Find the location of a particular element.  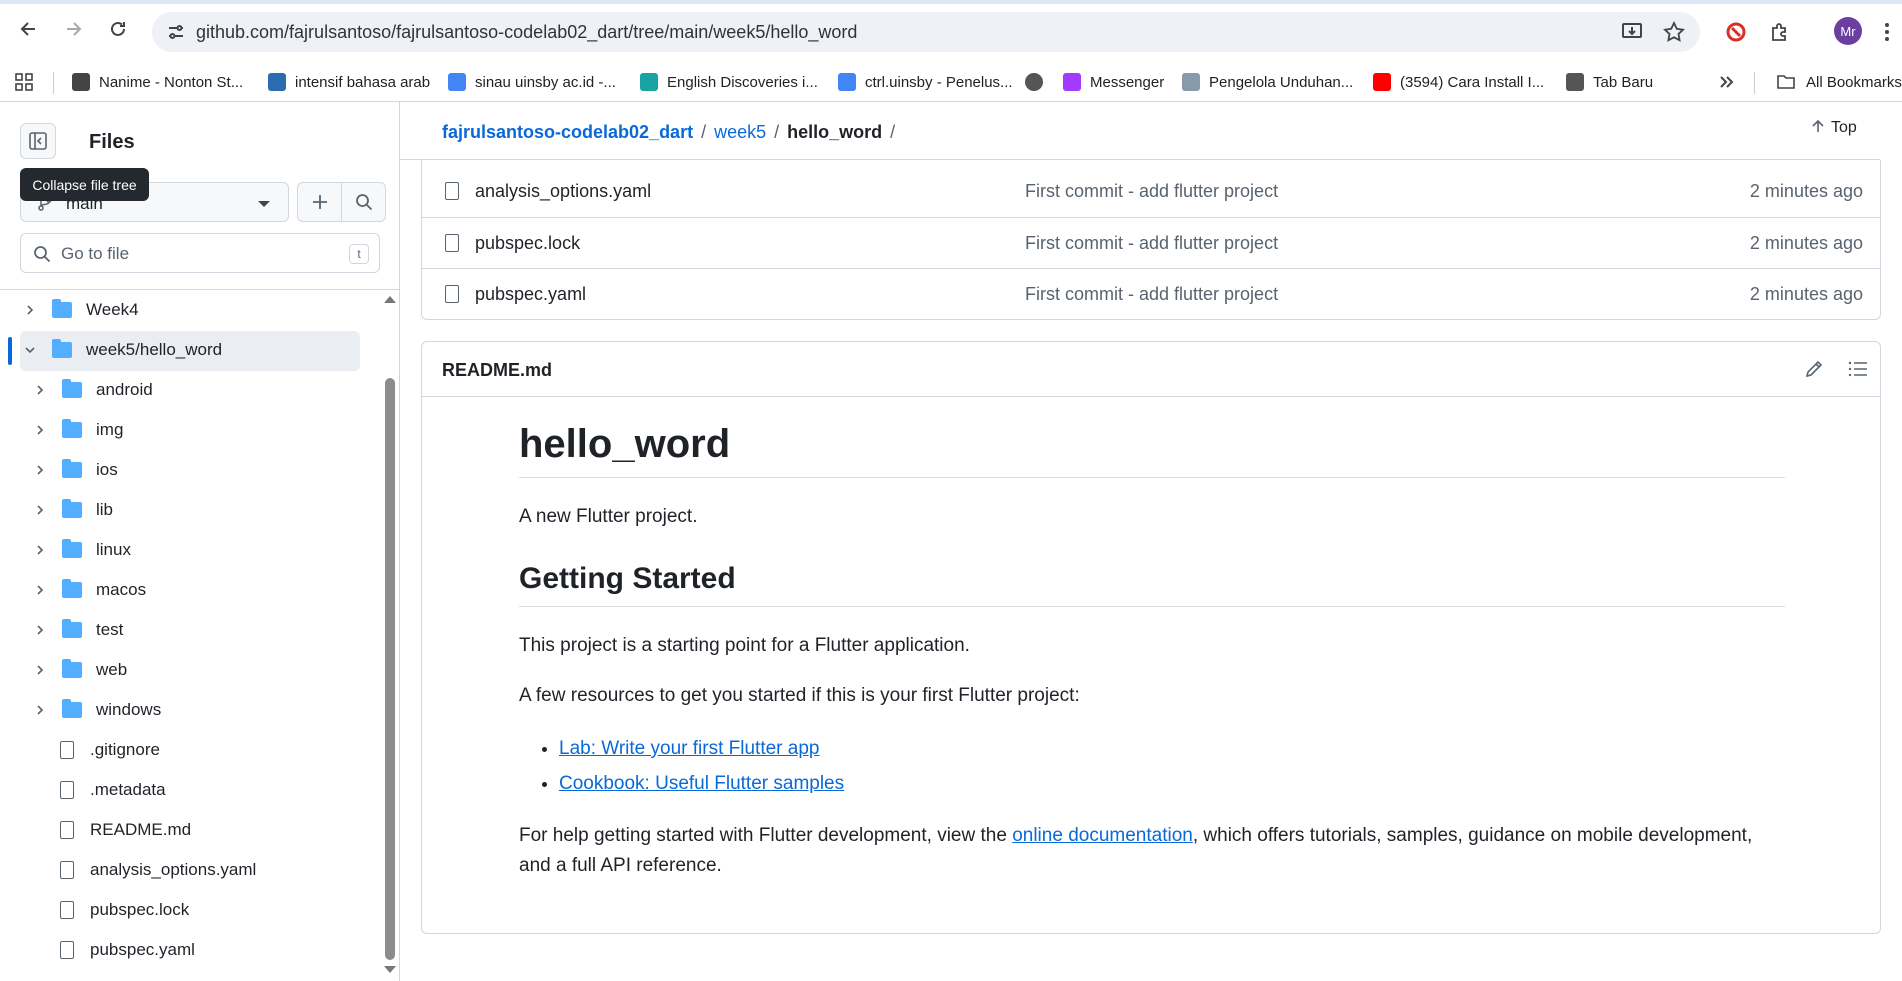

tree-folder-item: windows is located at coordinates (96, 710).